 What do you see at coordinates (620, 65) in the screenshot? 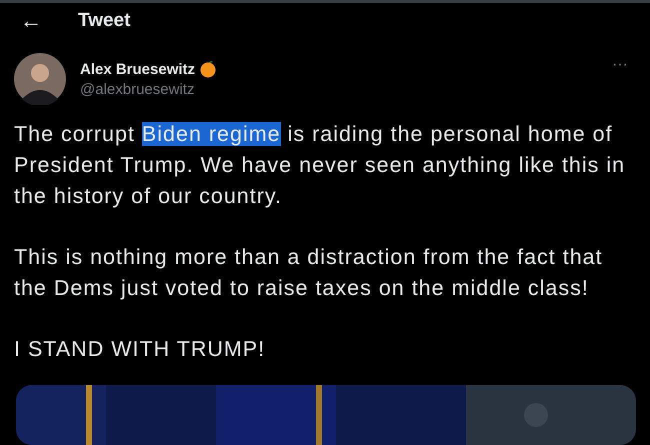
I see `more-button: ···` at bounding box center [620, 65].